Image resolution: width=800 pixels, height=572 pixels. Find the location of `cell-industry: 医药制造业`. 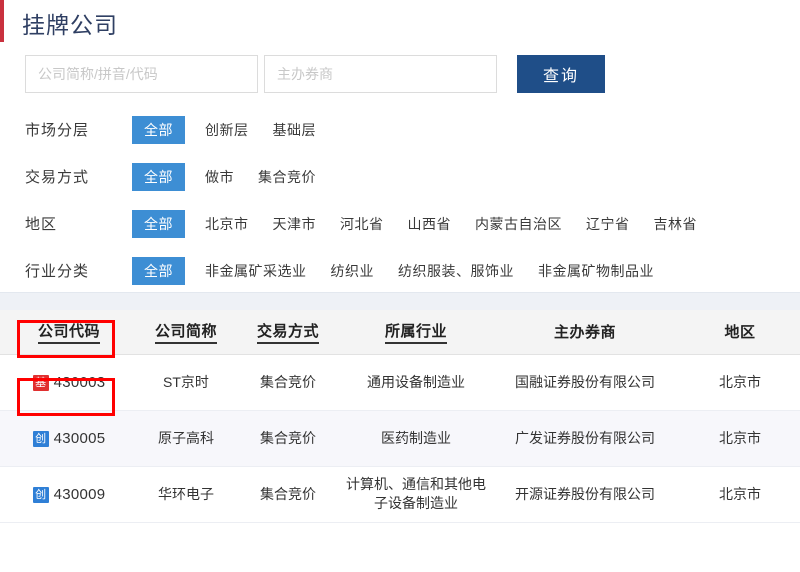

cell-industry: 医药制造业 is located at coordinates (416, 438).